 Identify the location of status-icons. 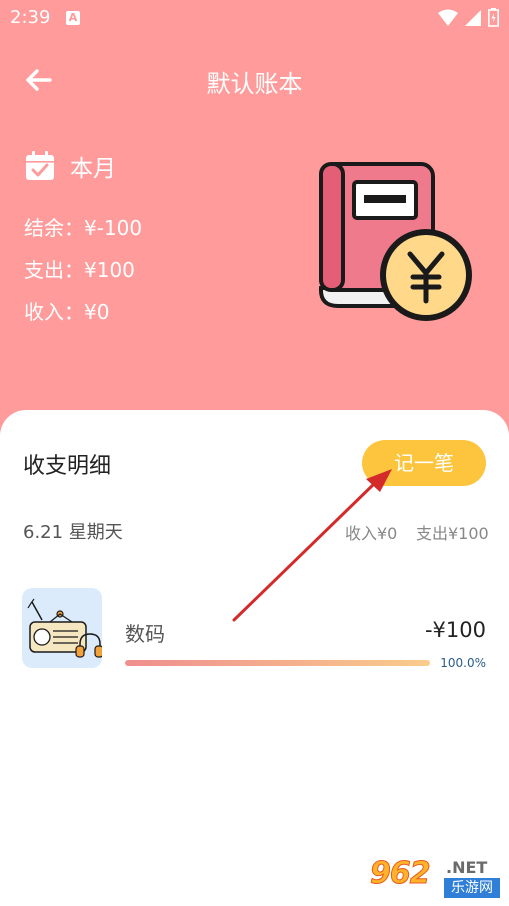
(468, 17).